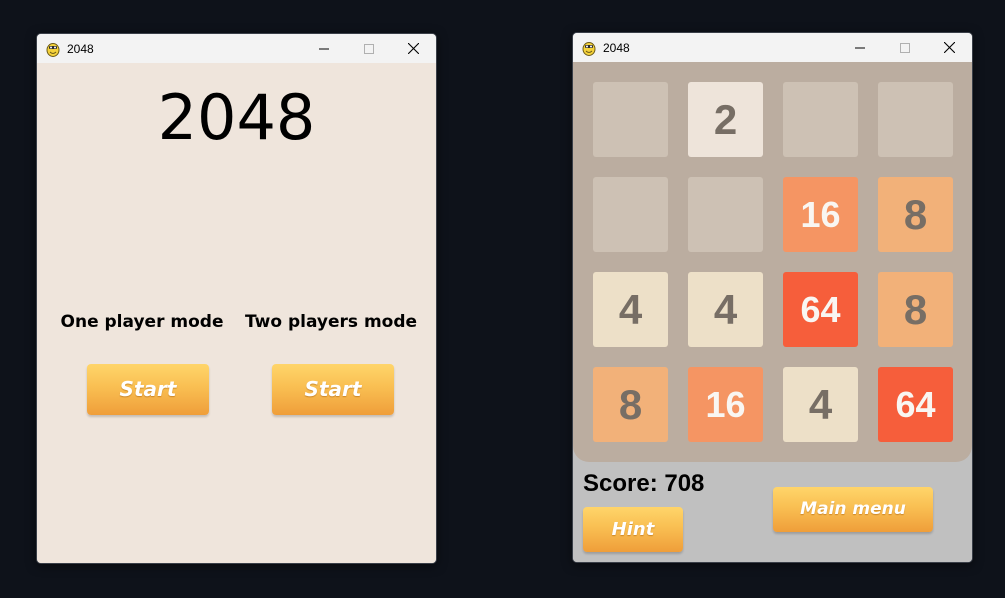 The width and height of the screenshot is (1005, 598). I want to click on main-menu-button: Main menu, so click(853, 509).